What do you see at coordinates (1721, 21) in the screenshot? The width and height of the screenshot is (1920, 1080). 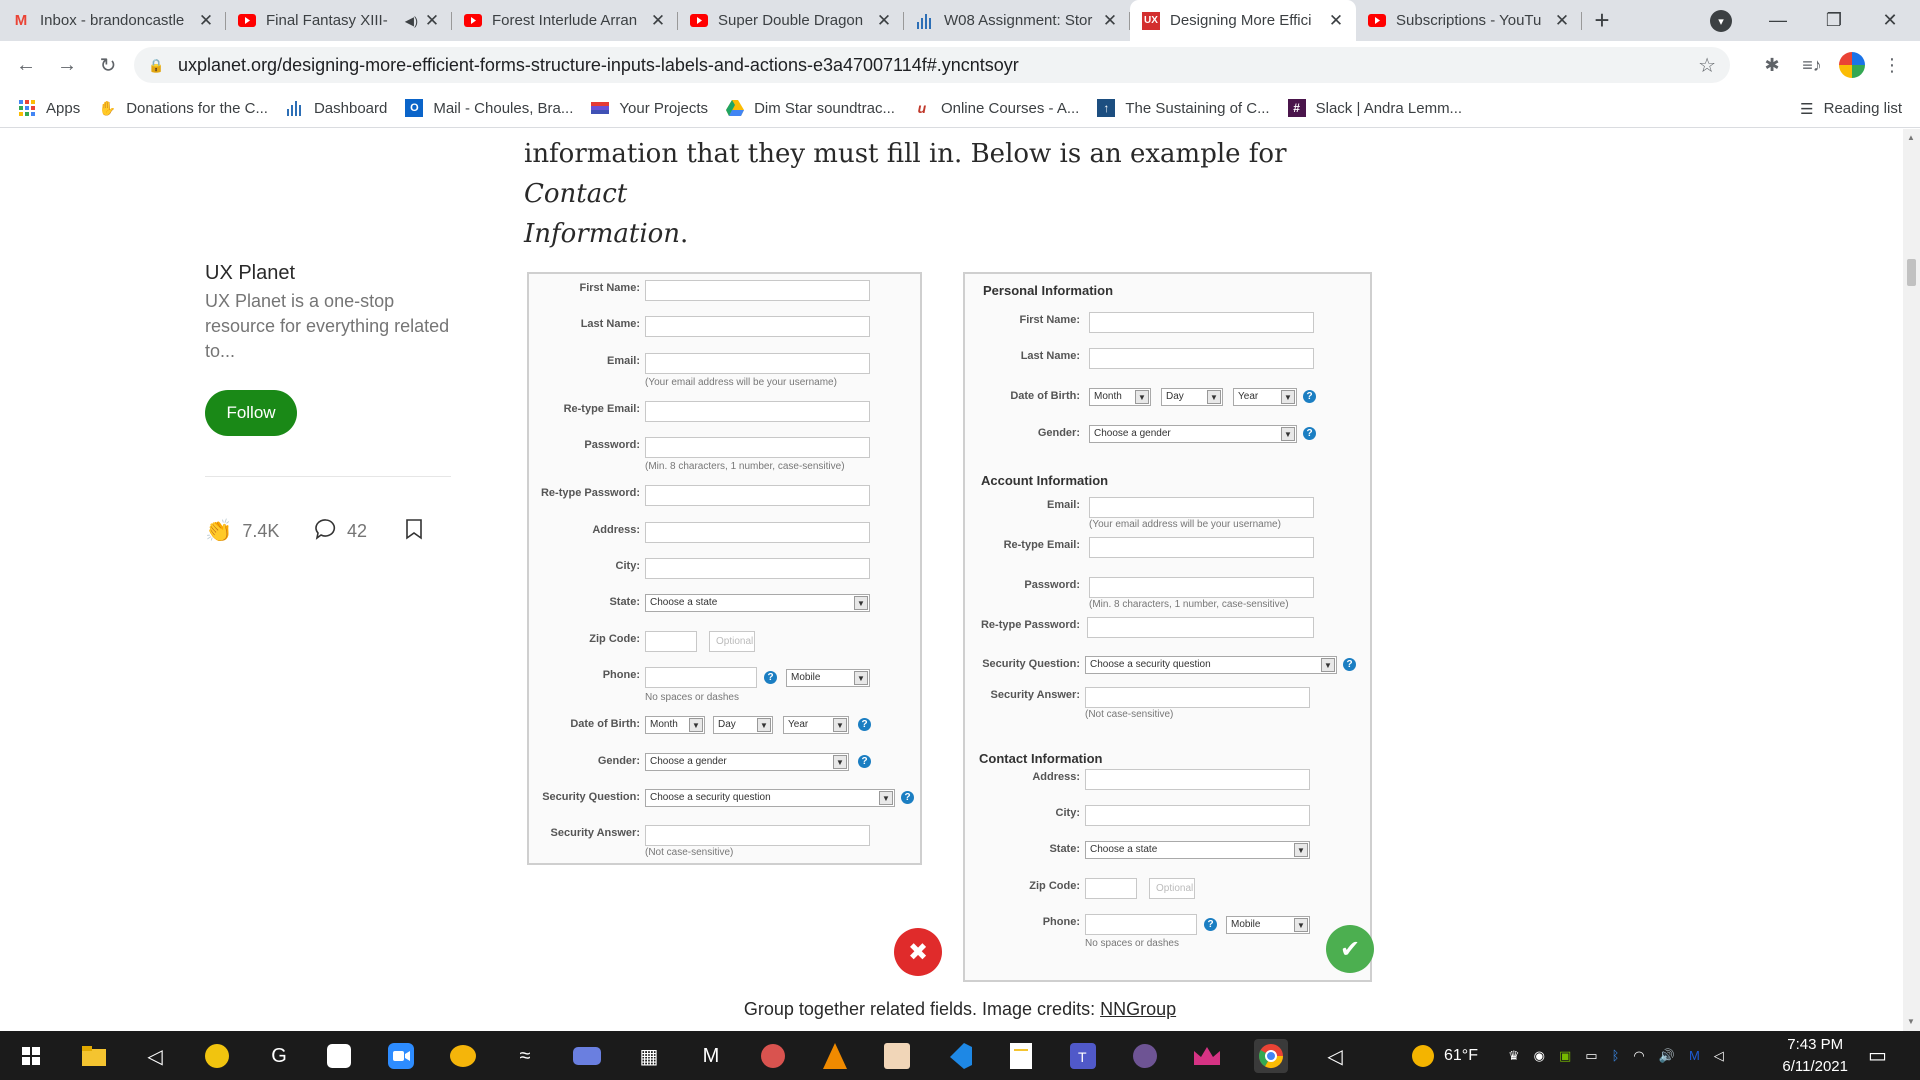 I see `tab-search-icon: ▾` at bounding box center [1721, 21].